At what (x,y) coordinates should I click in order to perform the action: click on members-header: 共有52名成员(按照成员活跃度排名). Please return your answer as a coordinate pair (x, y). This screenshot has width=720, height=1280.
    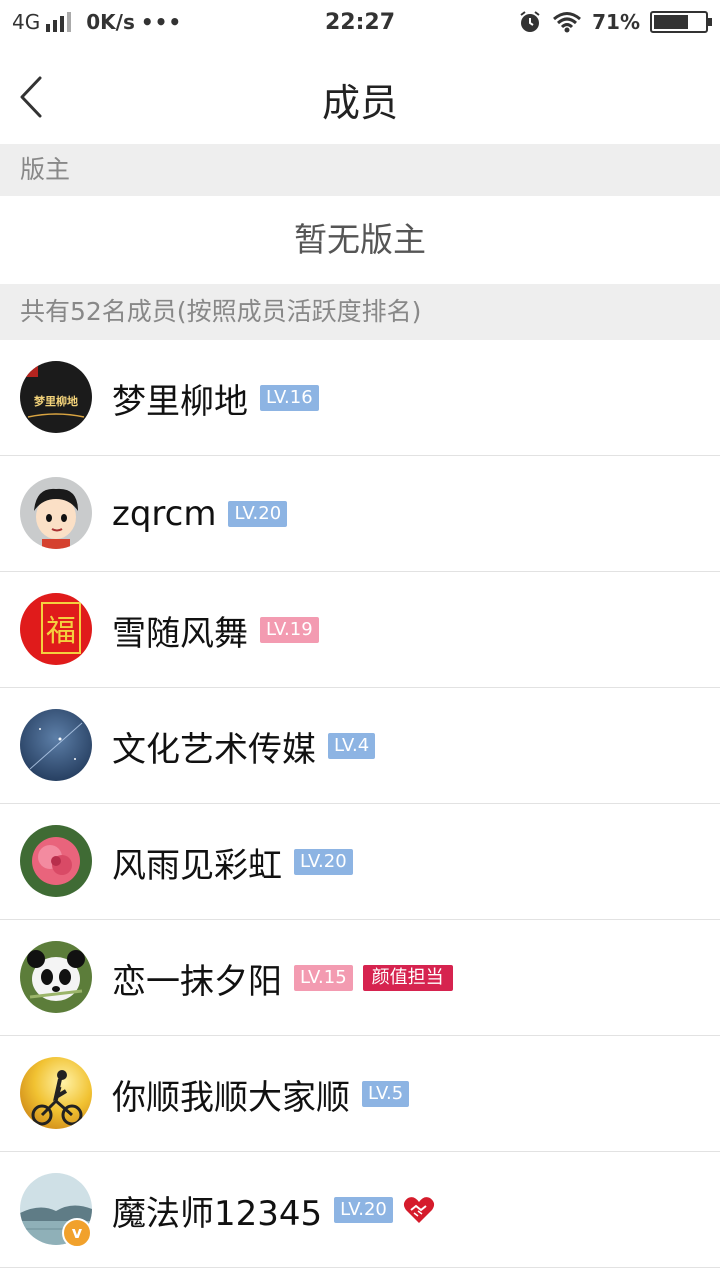
    Looking at the image, I should click on (360, 312).